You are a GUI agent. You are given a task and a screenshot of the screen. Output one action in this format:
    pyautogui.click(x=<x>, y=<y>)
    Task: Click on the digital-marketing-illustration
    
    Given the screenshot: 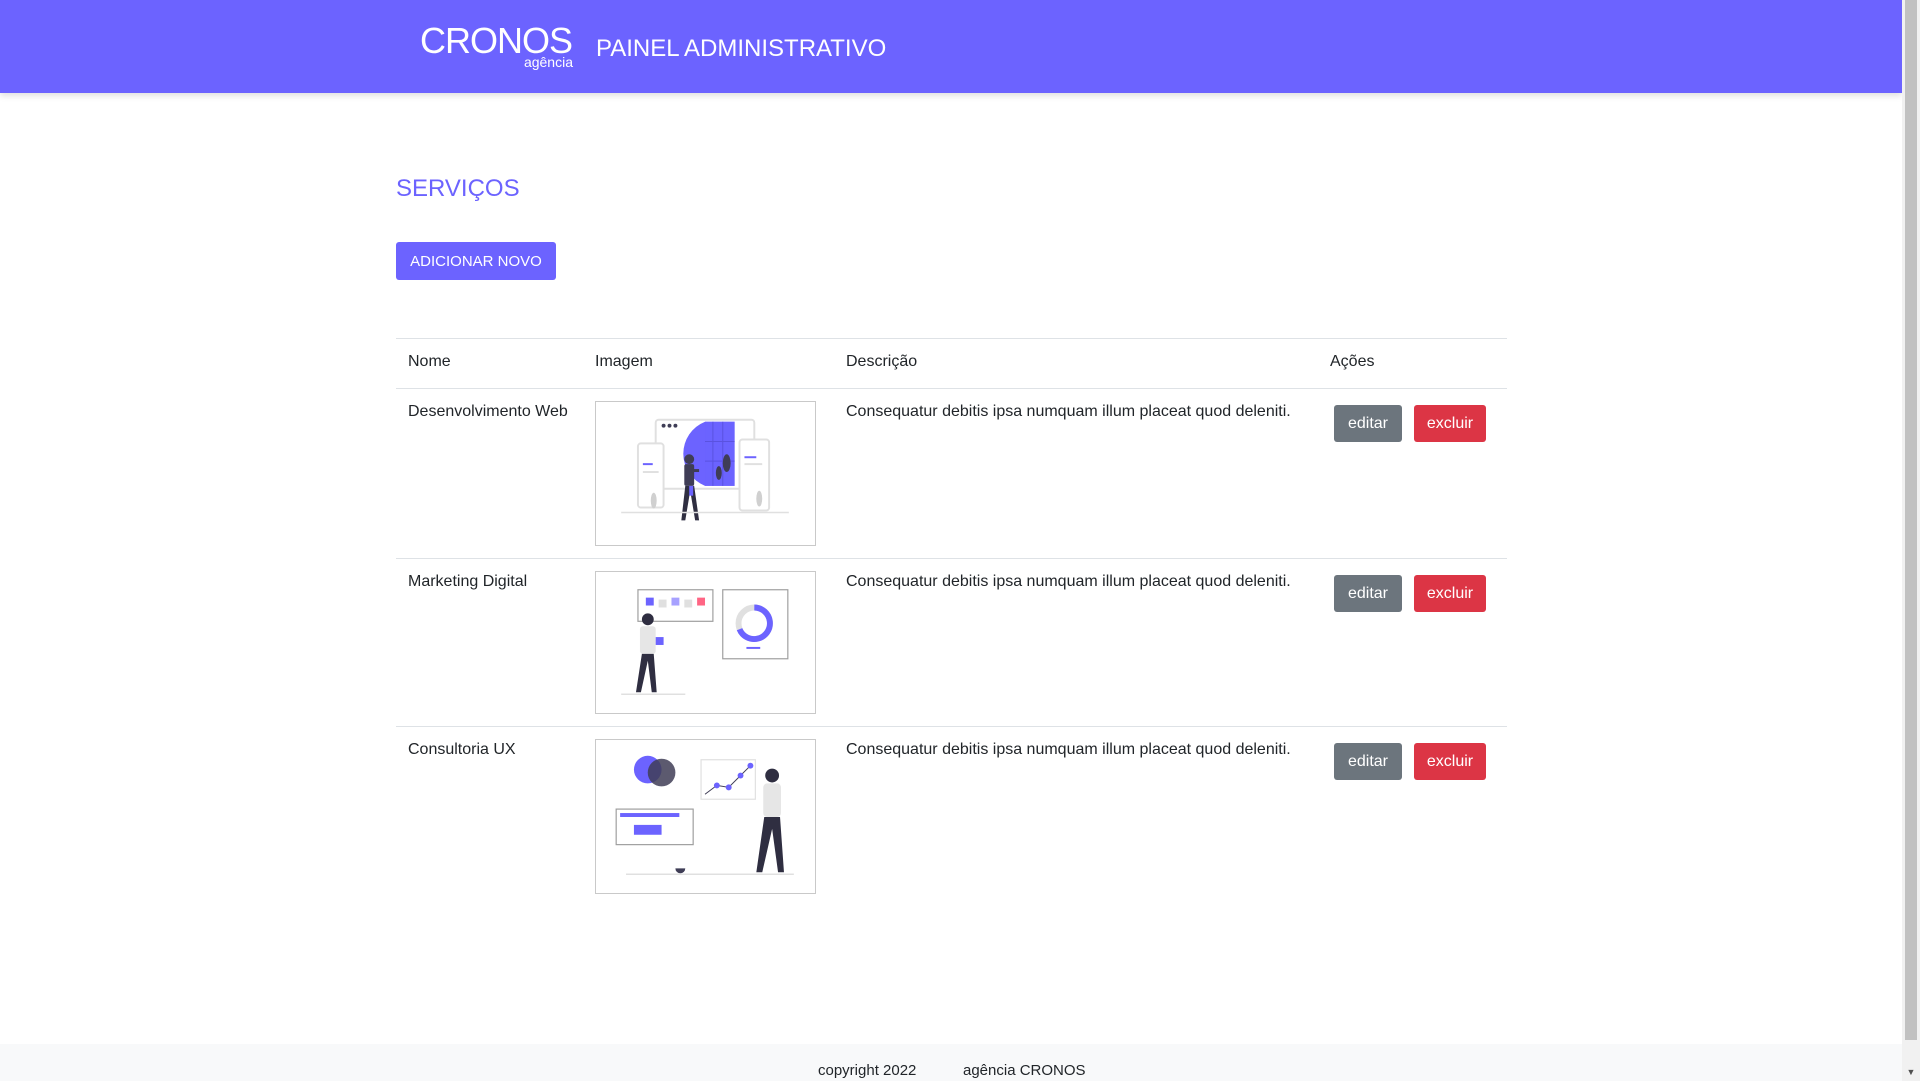 What is the action you would take?
    pyautogui.click(x=705, y=642)
    